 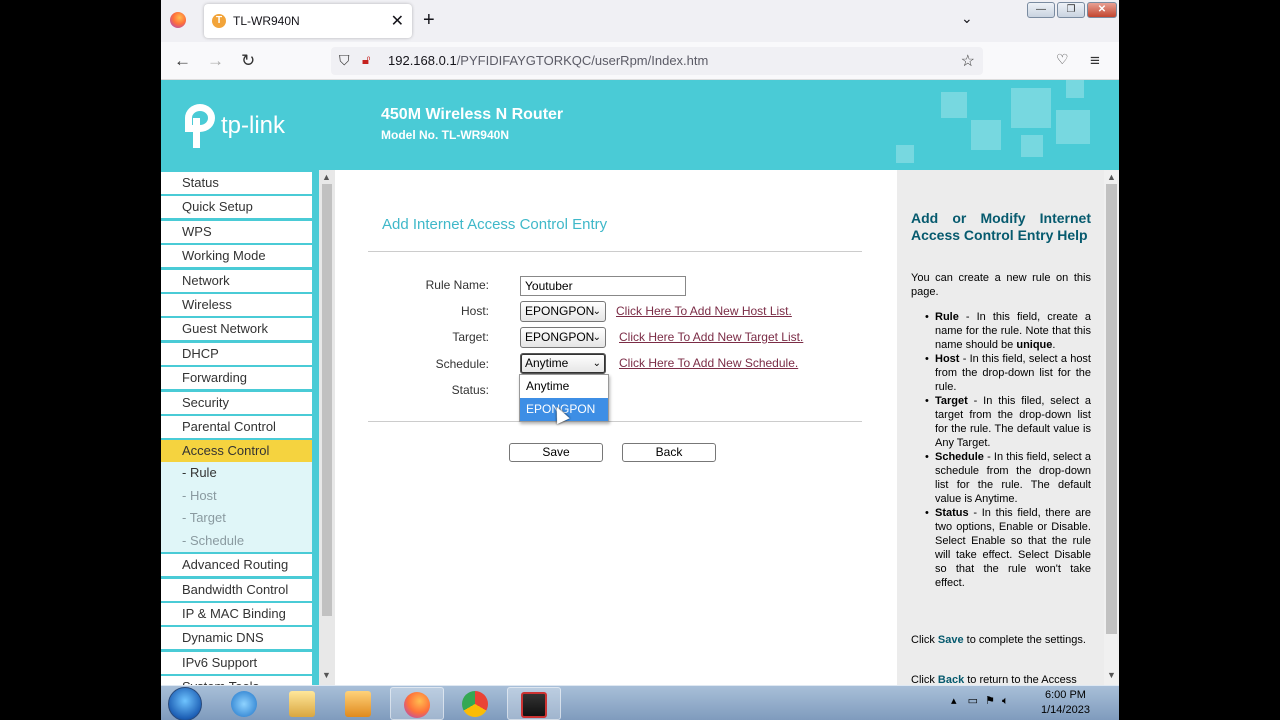 I want to click on main-frame-scrollbar: ▲ ▼, so click(x=327, y=427).